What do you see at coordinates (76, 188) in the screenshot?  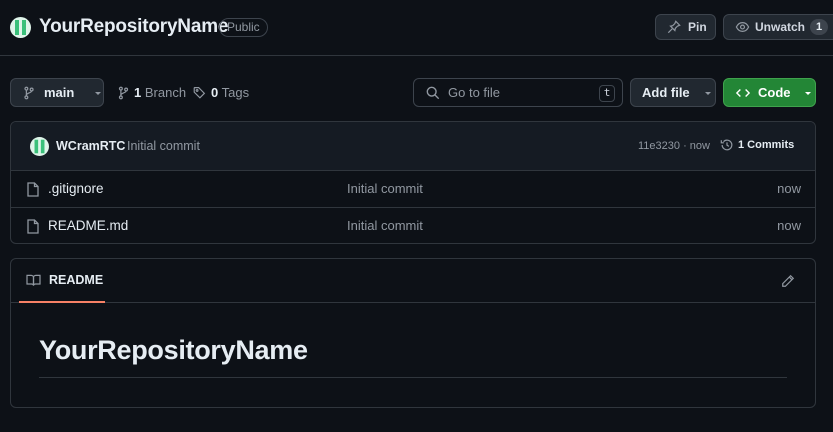 I see `file-name: .gitignore` at bounding box center [76, 188].